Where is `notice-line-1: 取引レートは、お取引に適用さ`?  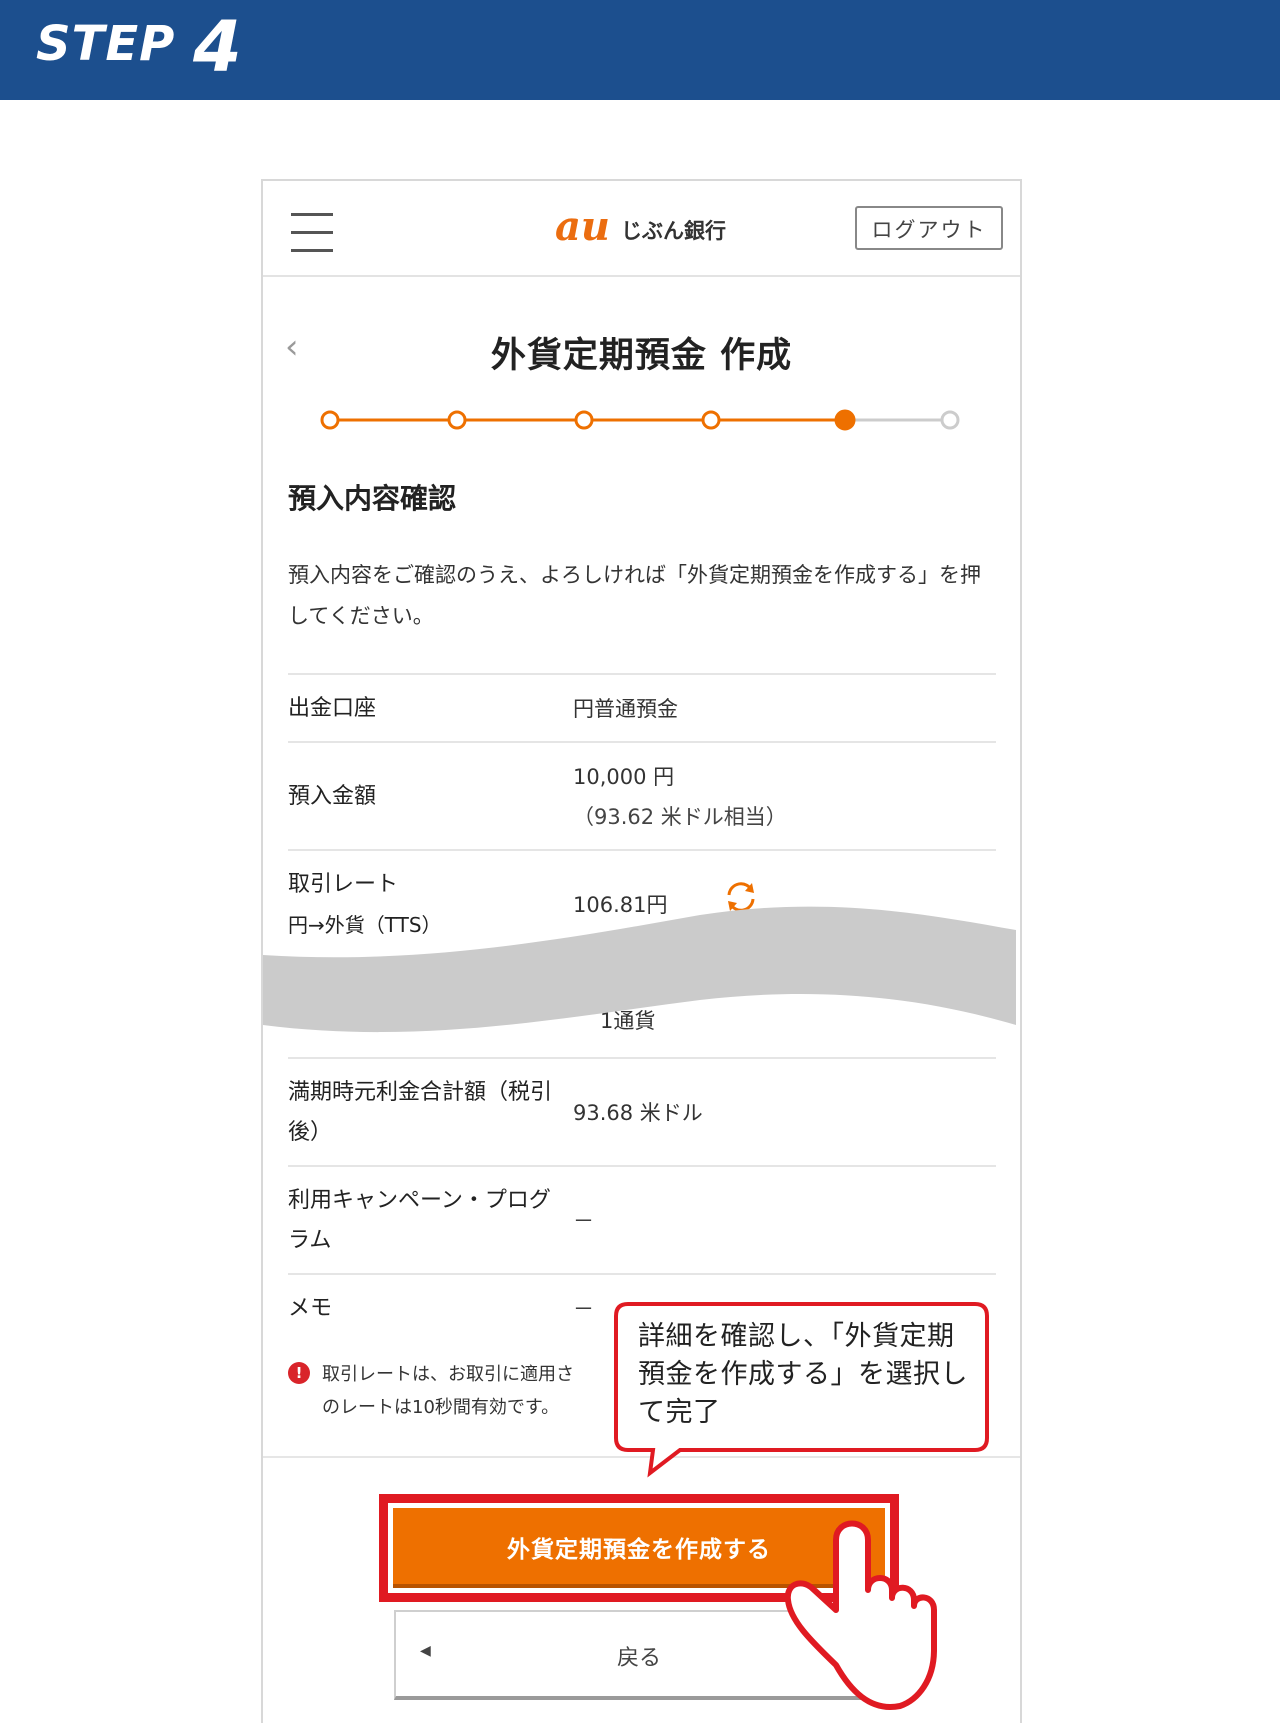 notice-line-1: 取引レートは、お取引に適用さ is located at coordinates (448, 1374).